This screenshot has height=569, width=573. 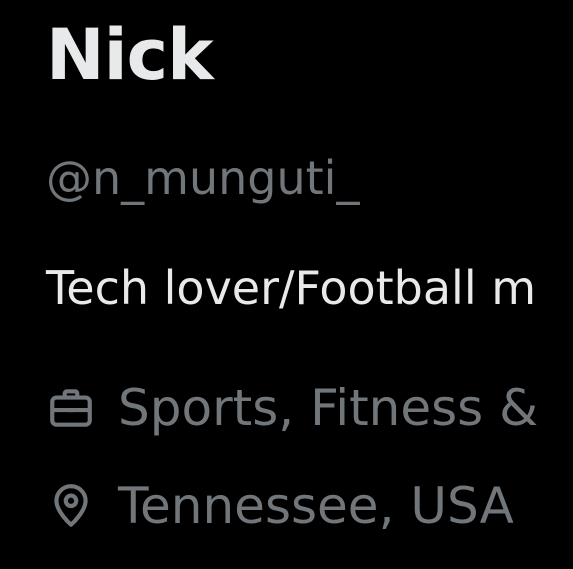 I want to click on category-label: Sports, Fitness &, so click(x=328, y=408).